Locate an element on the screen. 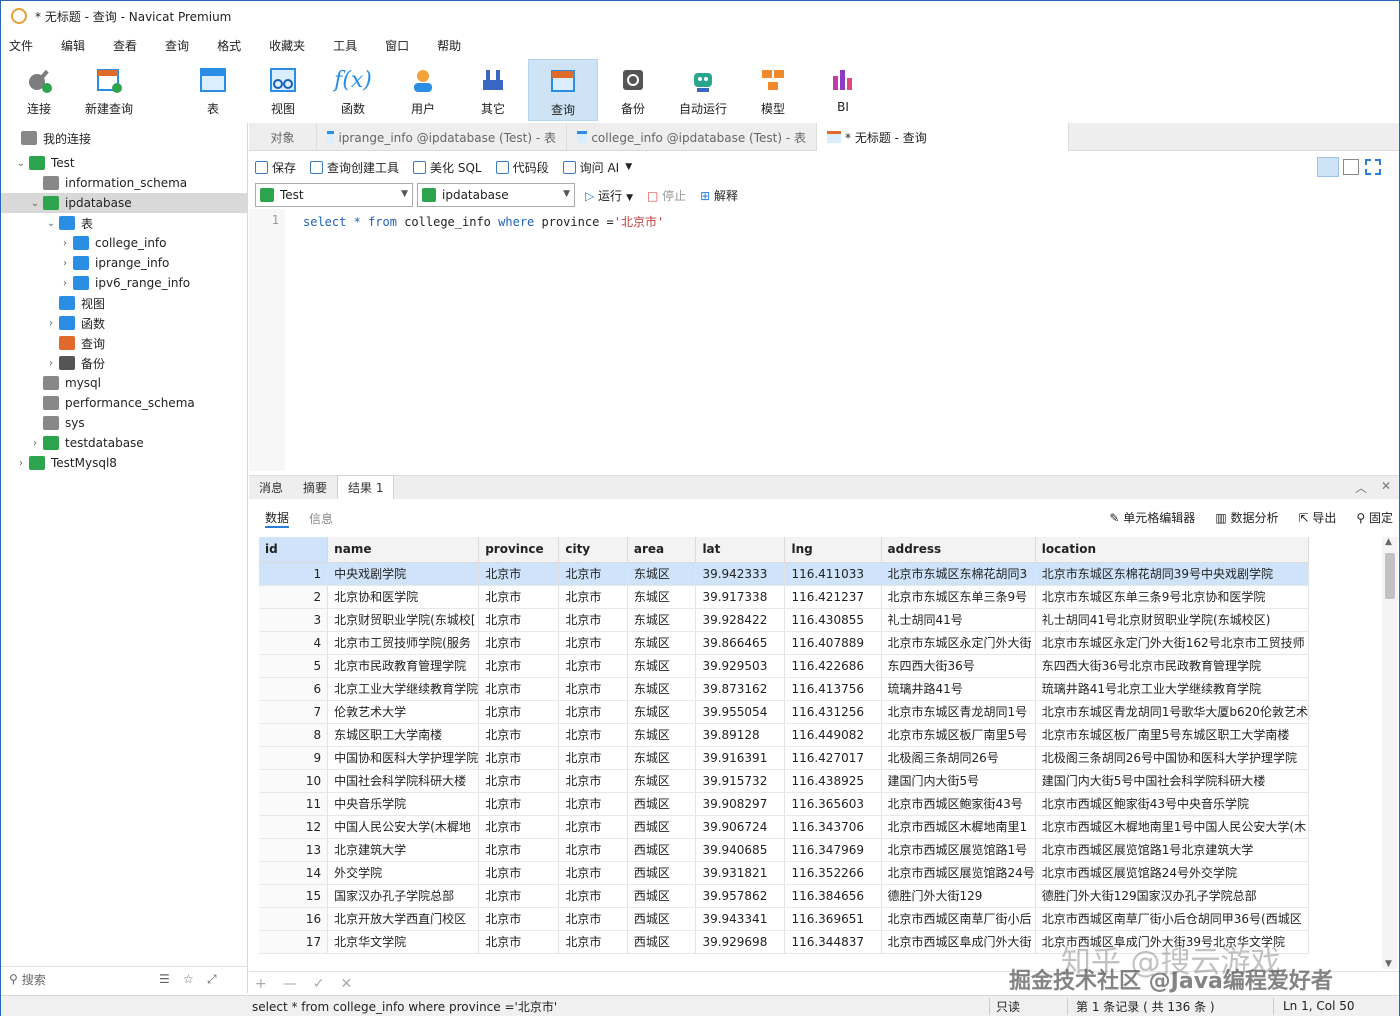 Image resolution: width=1400 pixels, height=1016 pixels. table-cell-id: 9 is located at coordinates (294, 758).